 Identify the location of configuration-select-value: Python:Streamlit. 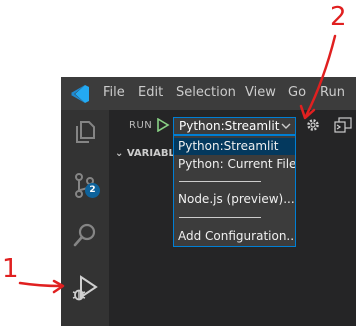
(229, 126).